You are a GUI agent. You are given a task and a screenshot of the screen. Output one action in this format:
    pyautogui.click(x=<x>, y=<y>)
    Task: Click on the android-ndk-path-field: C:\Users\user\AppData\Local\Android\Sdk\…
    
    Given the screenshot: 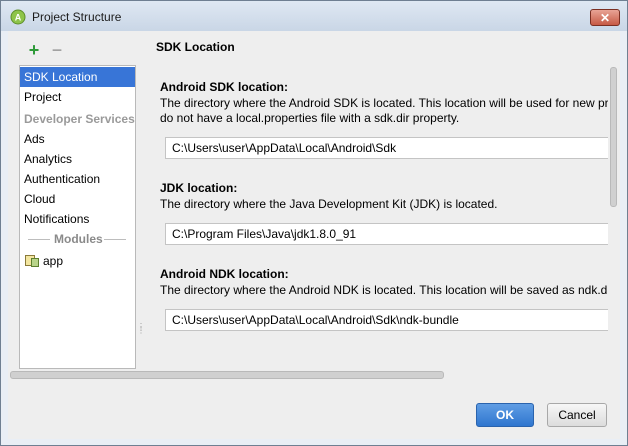 What is the action you would take?
    pyautogui.click(x=386, y=320)
    